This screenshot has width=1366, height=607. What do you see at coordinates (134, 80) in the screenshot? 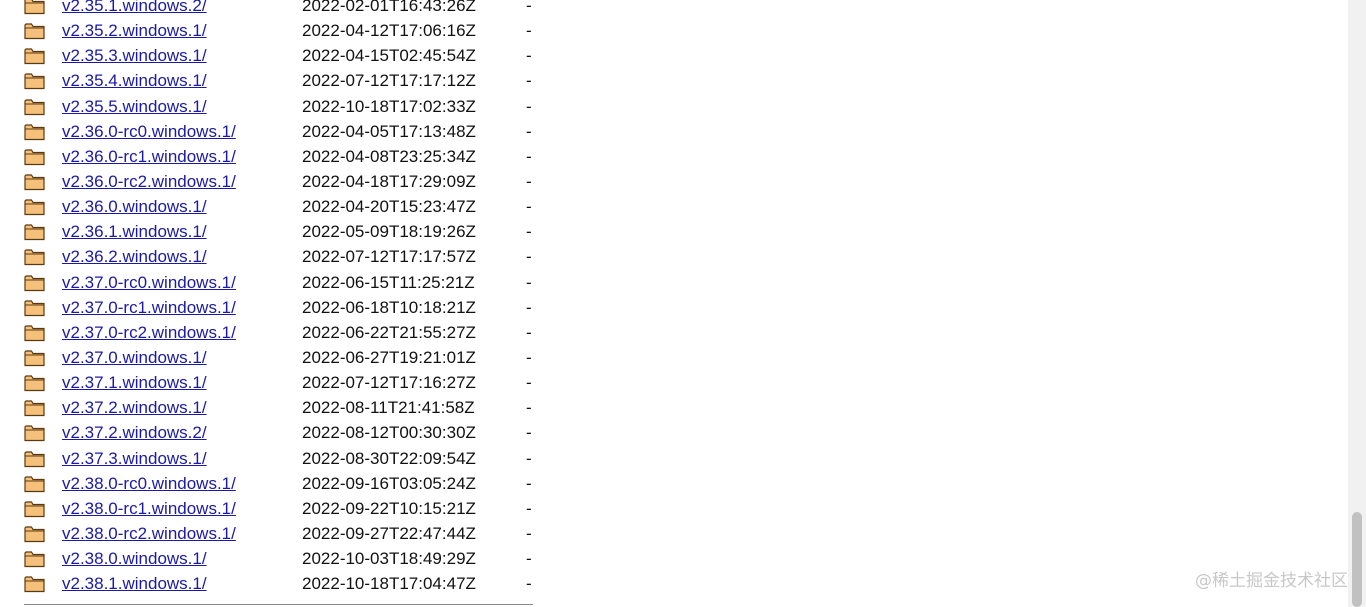
I see `folder-link: v2.35.4.windows.1/` at bounding box center [134, 80].